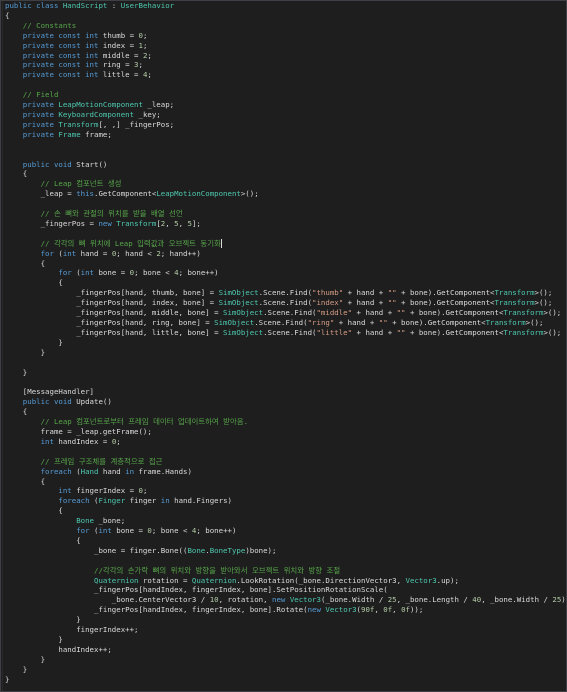 The width and height of the screenshot is (567, 692). What do you see at coordinates (392, 293) in the screenshot?
I see `code-token: ""` at bounding box center [392, 293].